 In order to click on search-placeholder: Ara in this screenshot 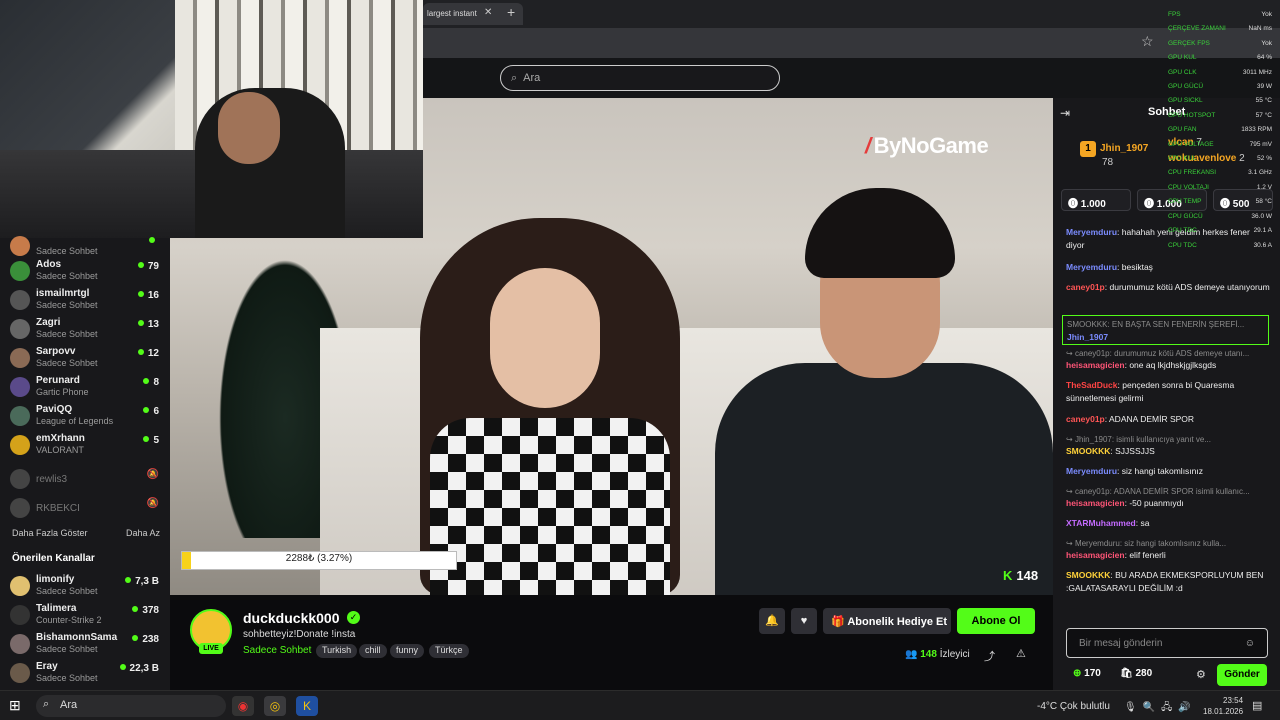, I will do `click(532, 78)`.